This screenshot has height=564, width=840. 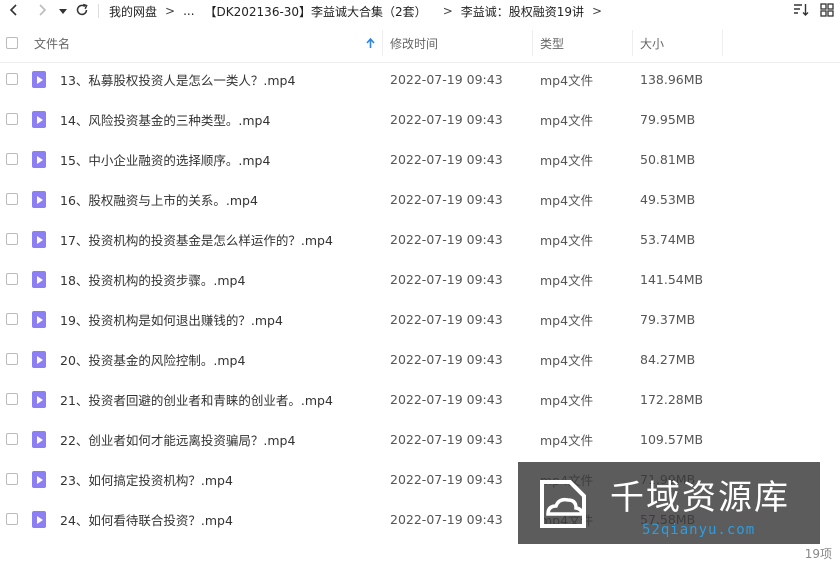 What do you see at coordinates (152, 359) in the screenshot?
I see `file-name: 20、投资基金的风险控制。.mp4` at bounding box center [152, 359].